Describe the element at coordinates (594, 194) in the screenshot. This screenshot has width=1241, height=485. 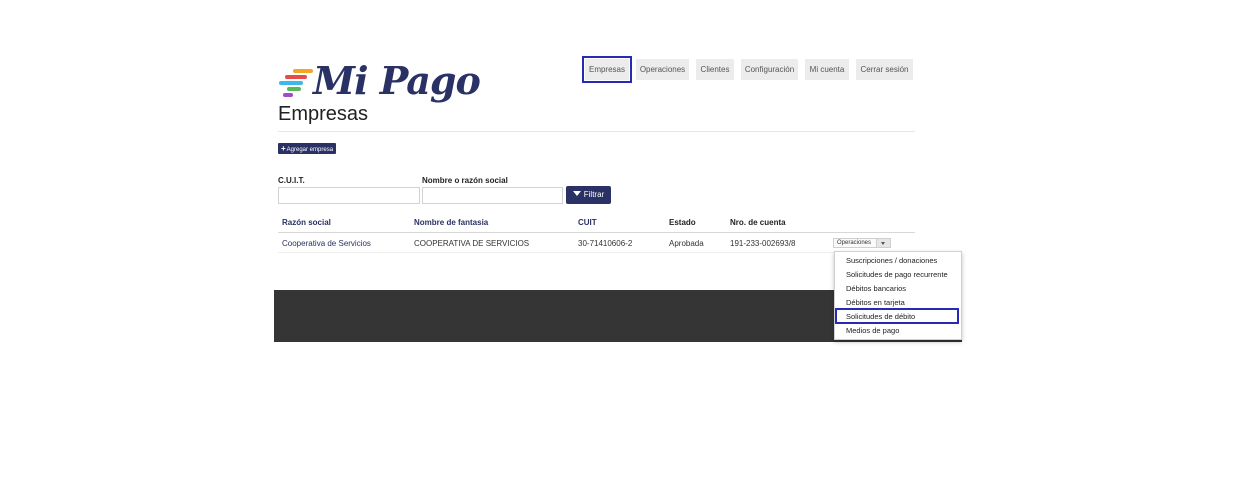
I see `filter-button-label: Filtrar` at that location.